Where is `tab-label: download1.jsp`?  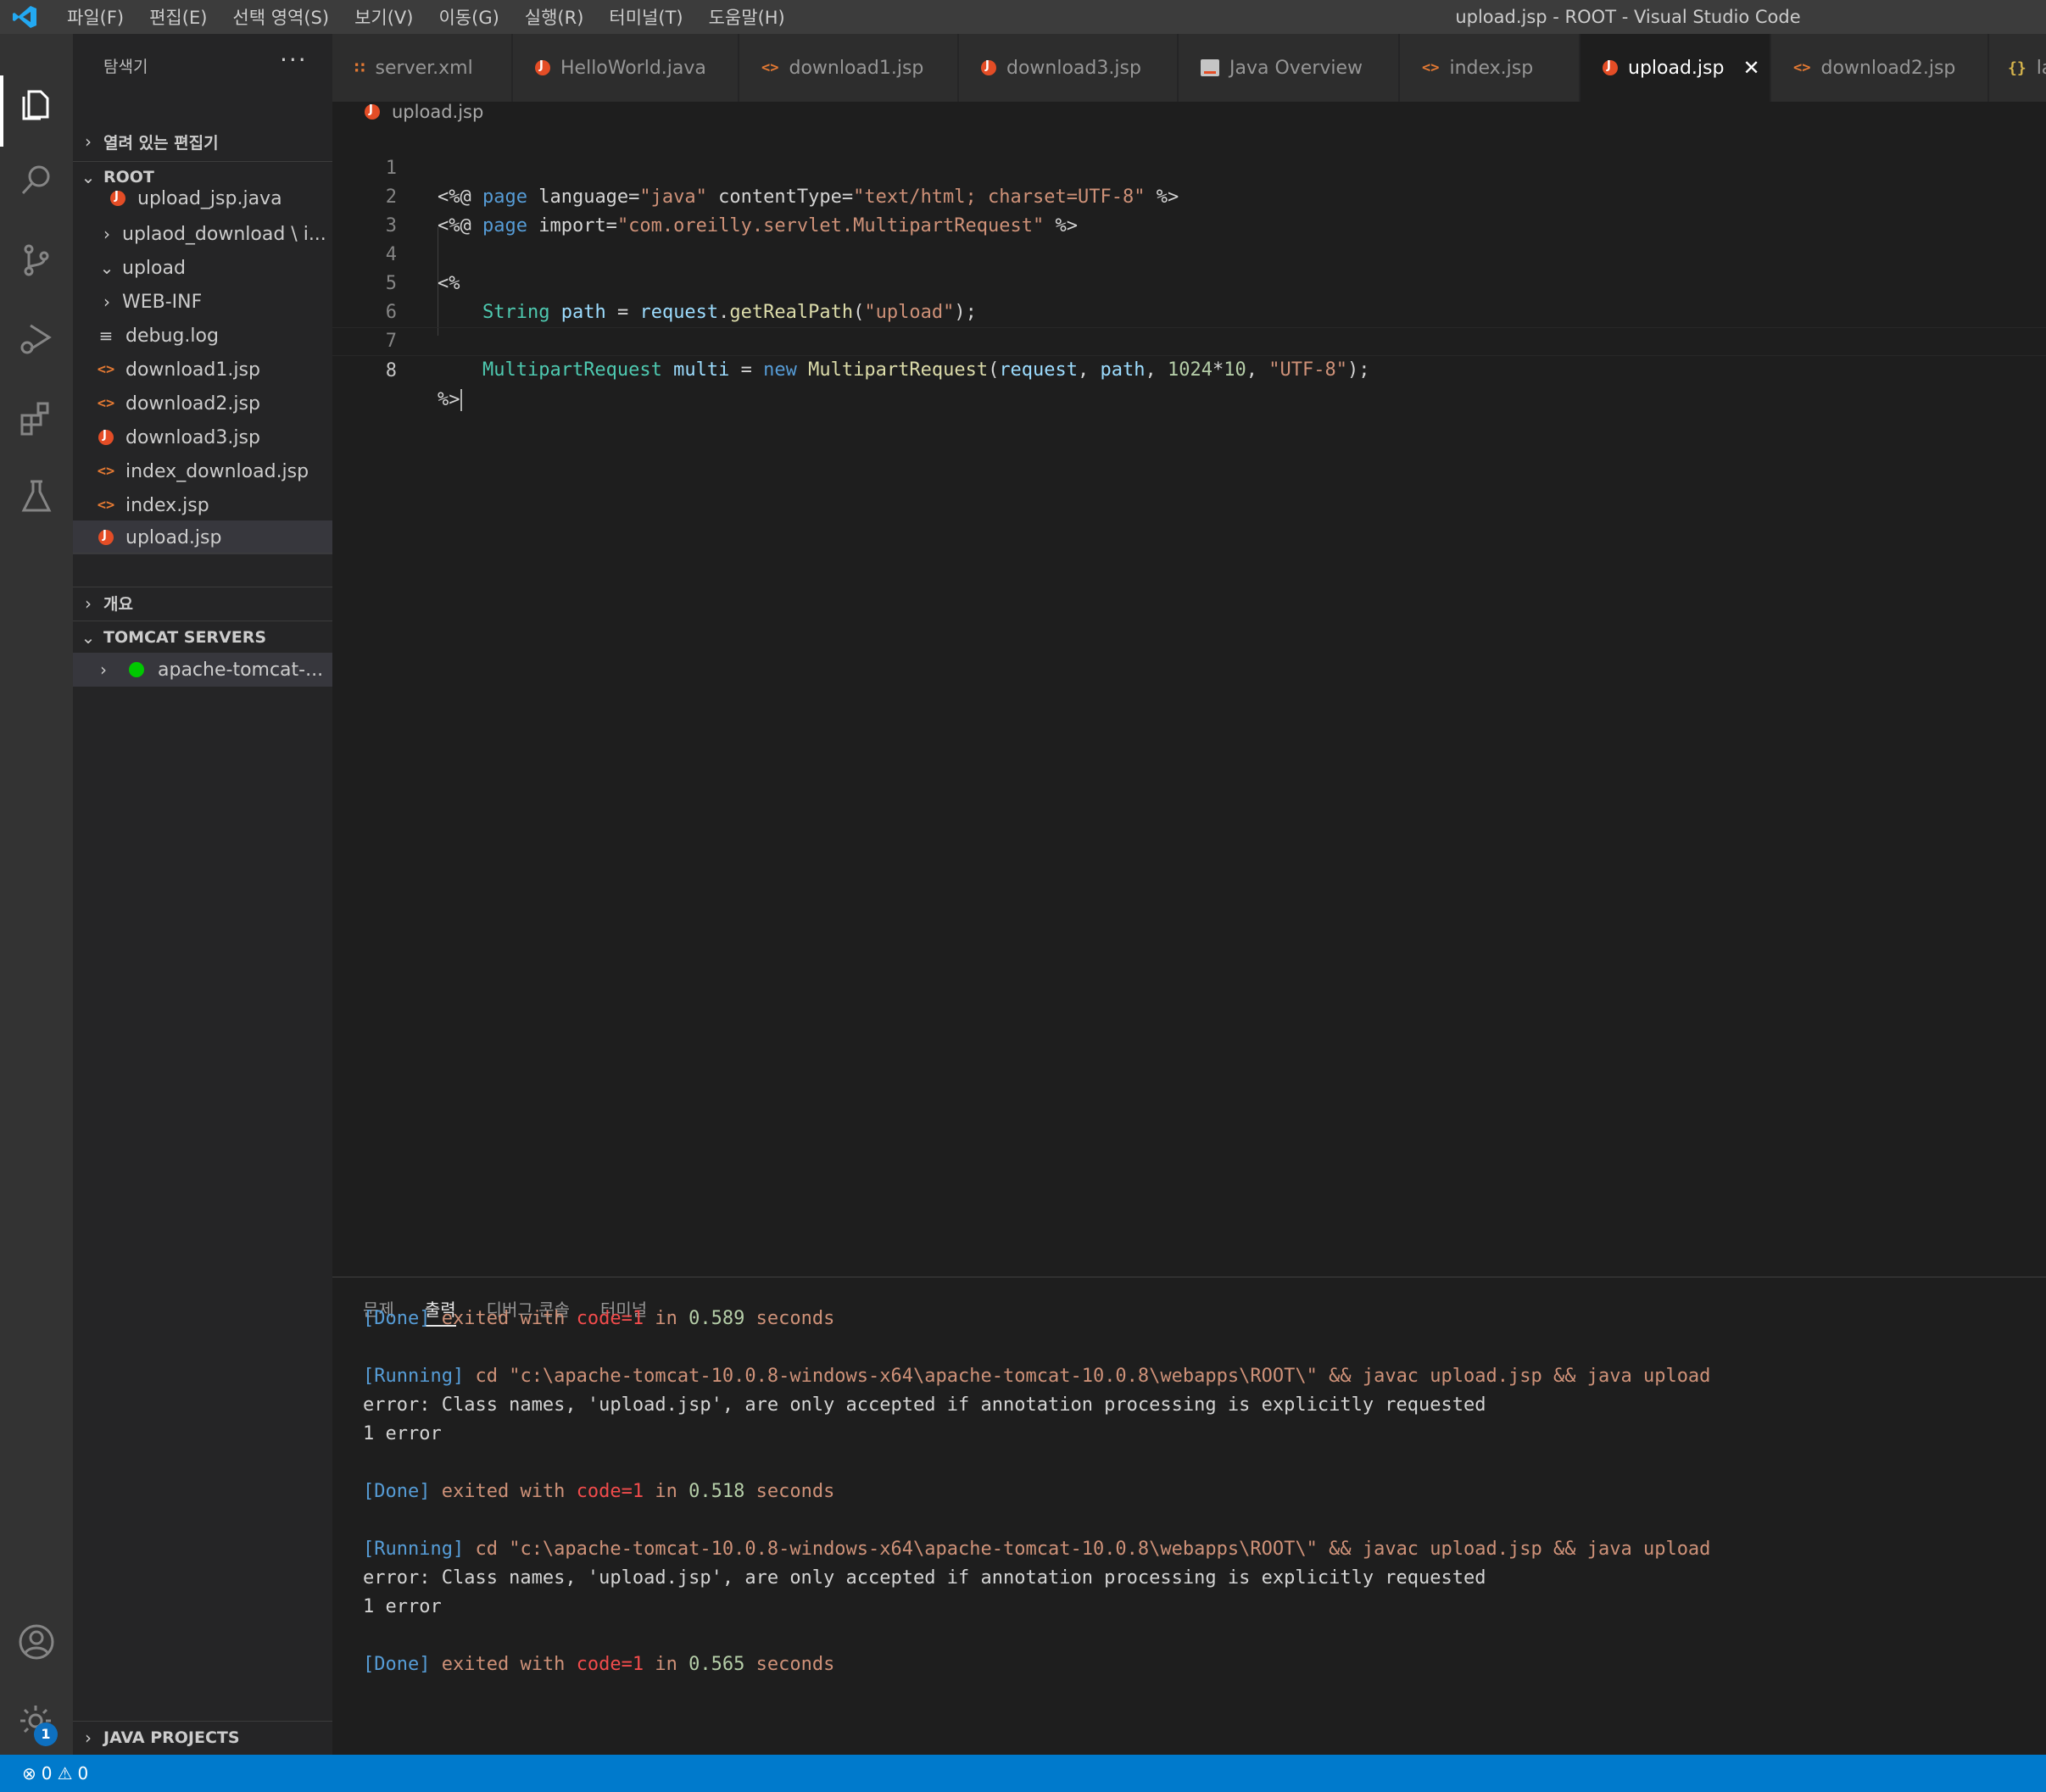 tab-label: download1.jsp is located at coordinates (857, 68).